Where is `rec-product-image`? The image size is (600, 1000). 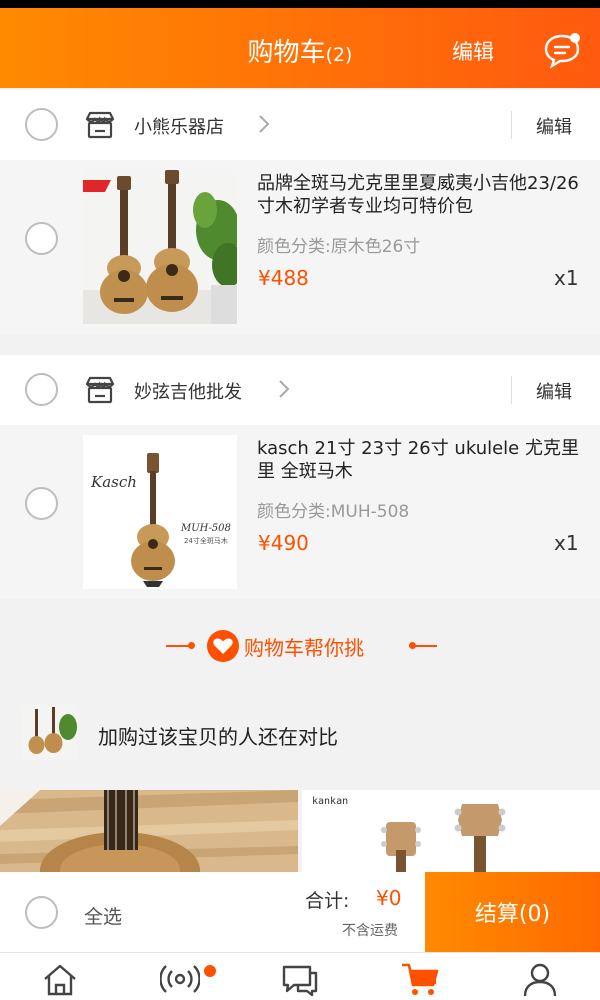 rec-product-image is located at coordinates (149, 831).